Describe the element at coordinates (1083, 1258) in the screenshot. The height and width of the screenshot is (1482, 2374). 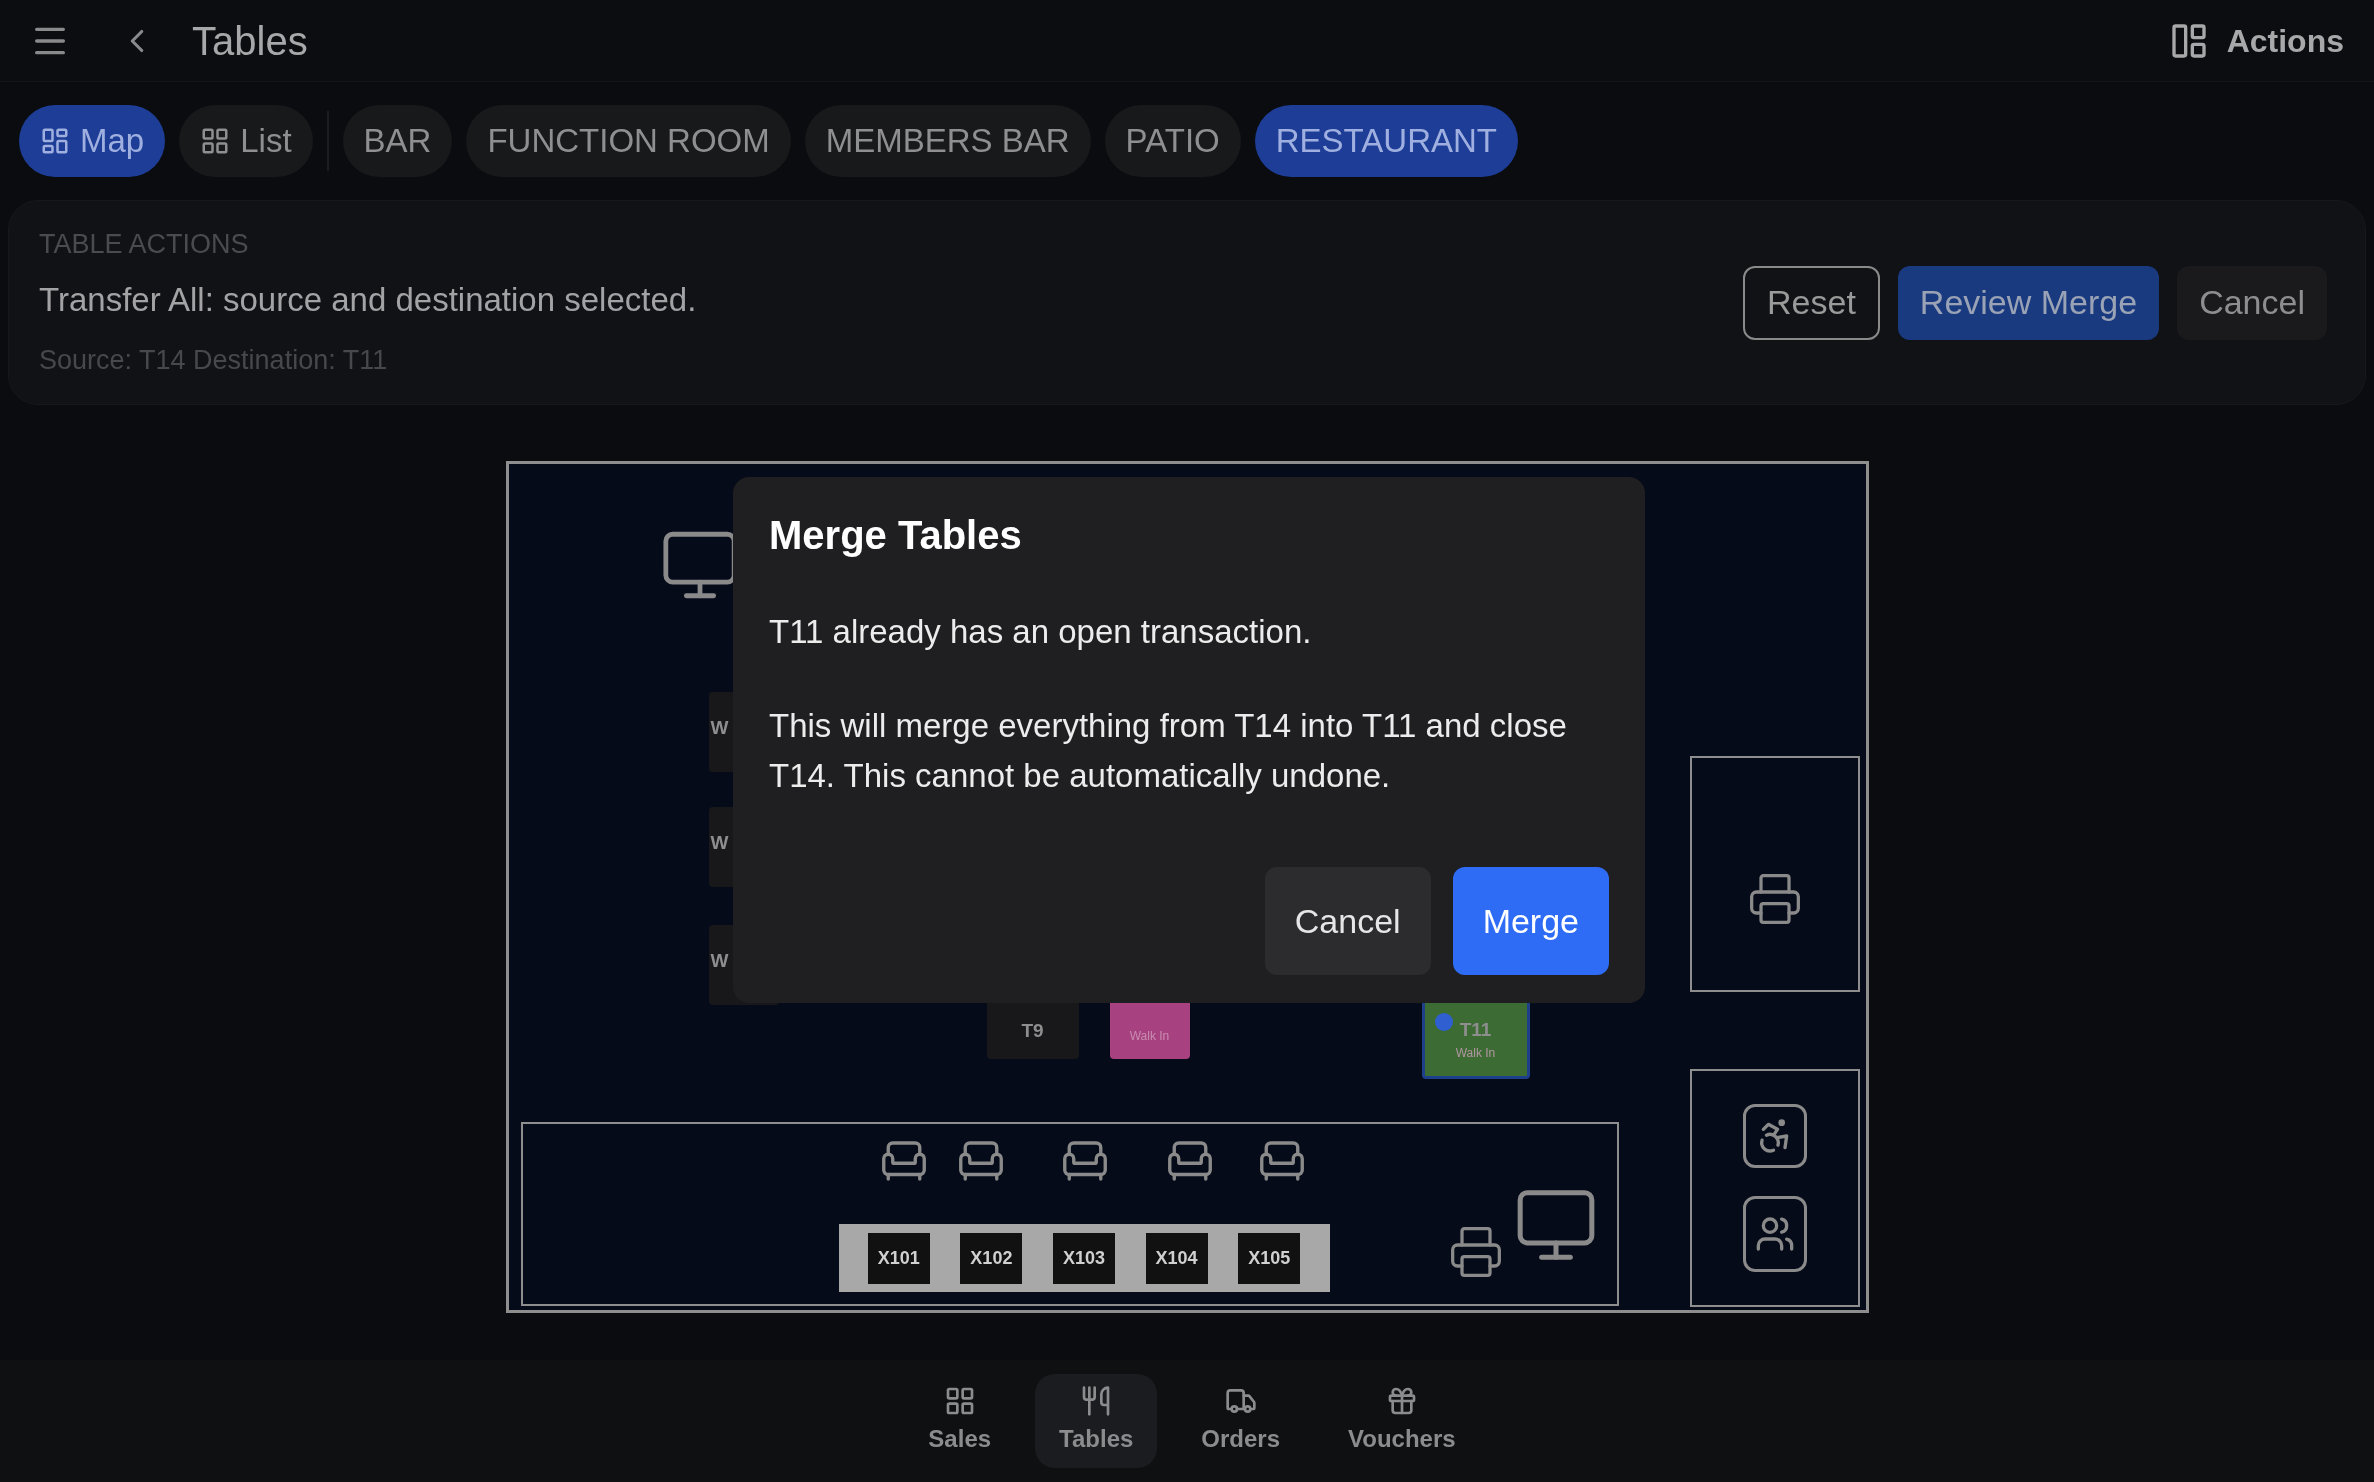
I see `bar-seat: X103` at that location.